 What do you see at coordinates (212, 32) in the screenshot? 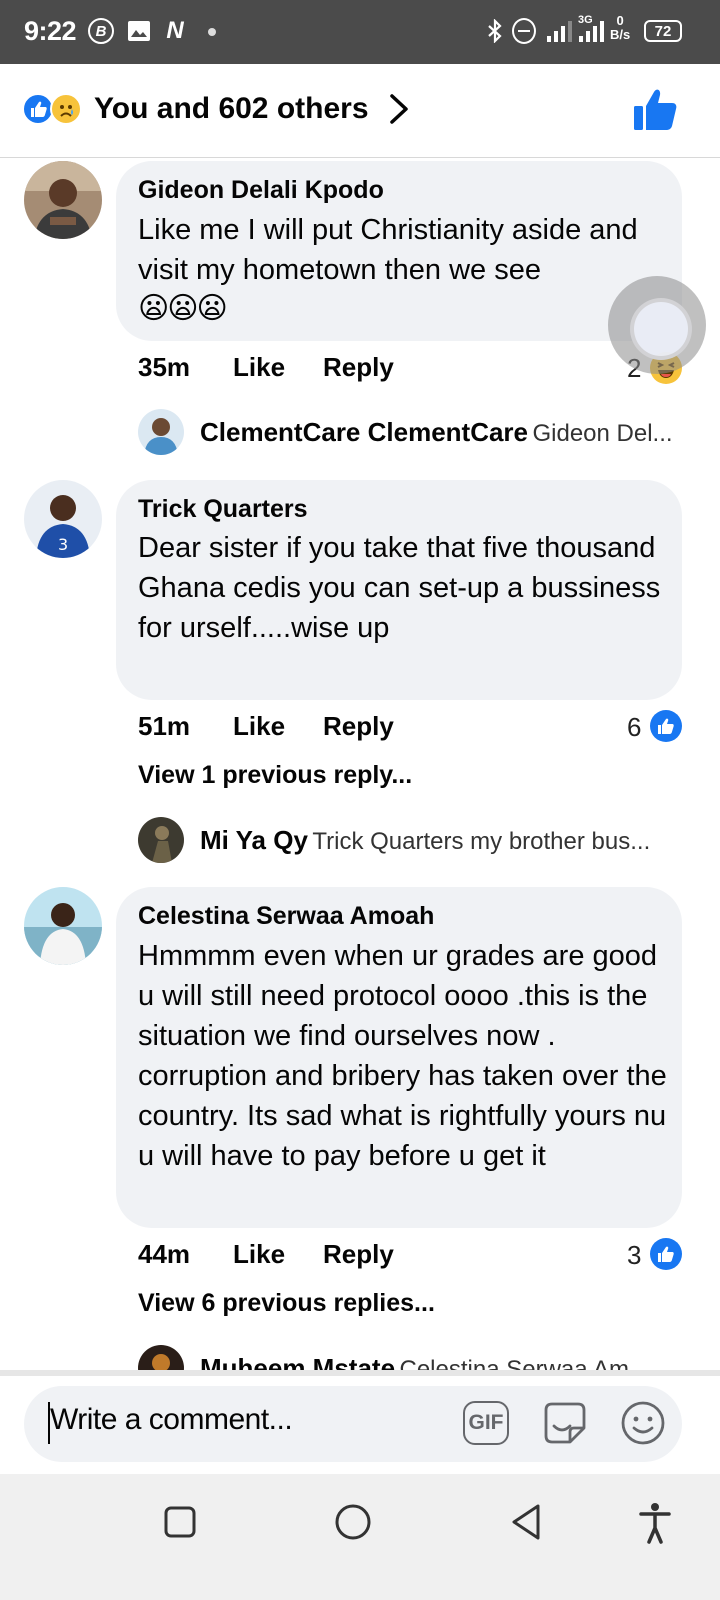
I see `notification-dot-icon` at bounding box center [212, 32].